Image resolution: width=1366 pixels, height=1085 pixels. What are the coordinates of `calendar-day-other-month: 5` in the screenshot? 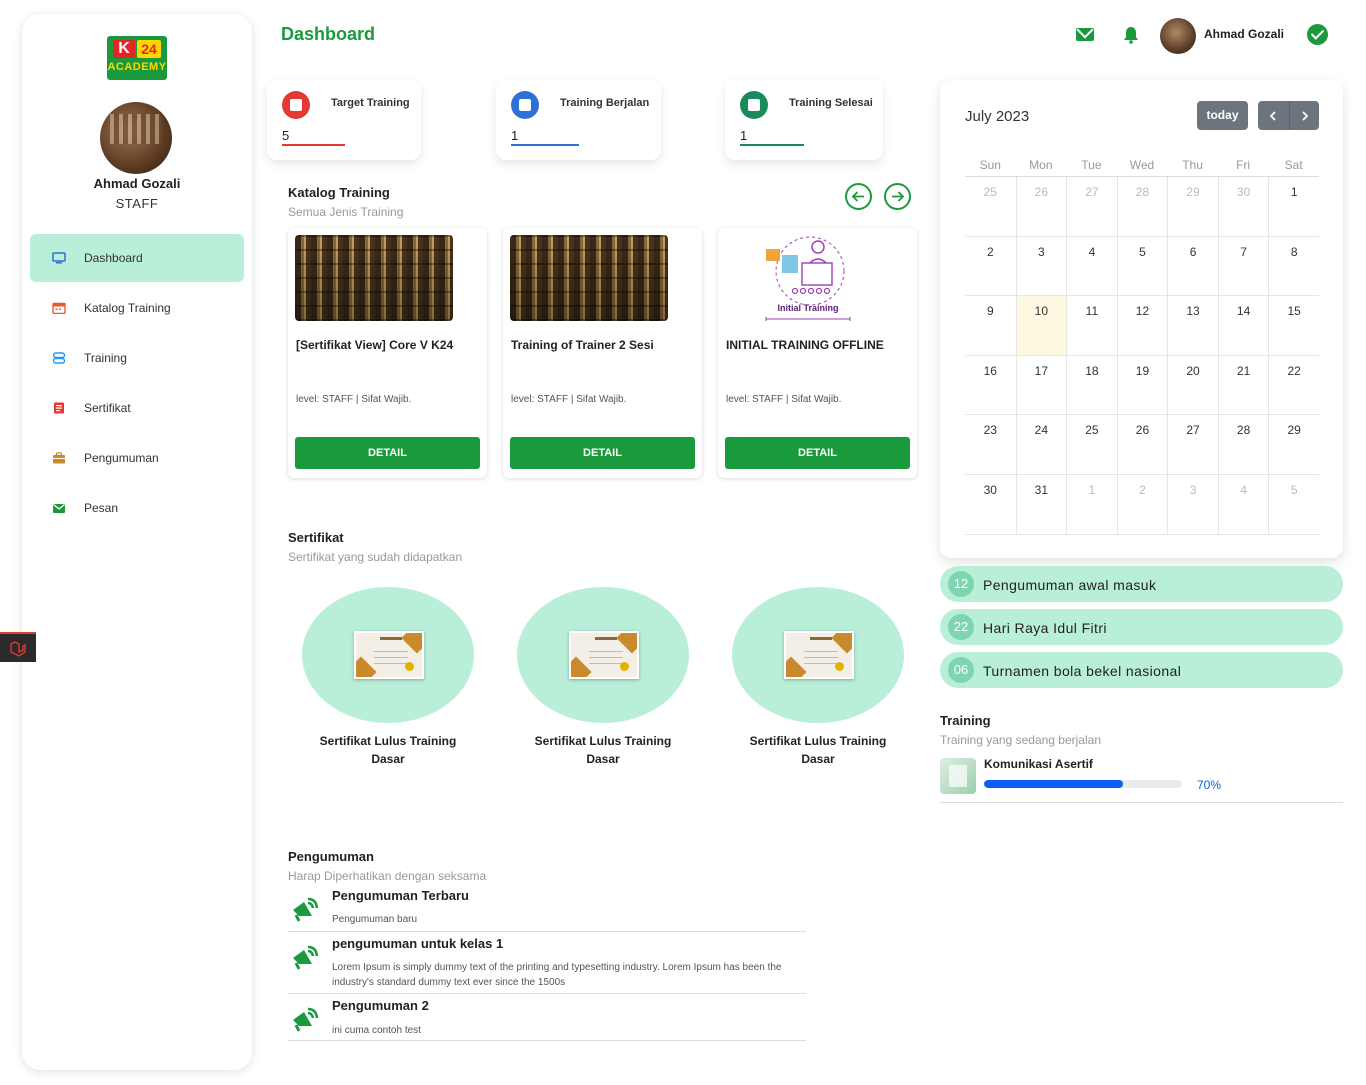 It's located at (1293, 504).